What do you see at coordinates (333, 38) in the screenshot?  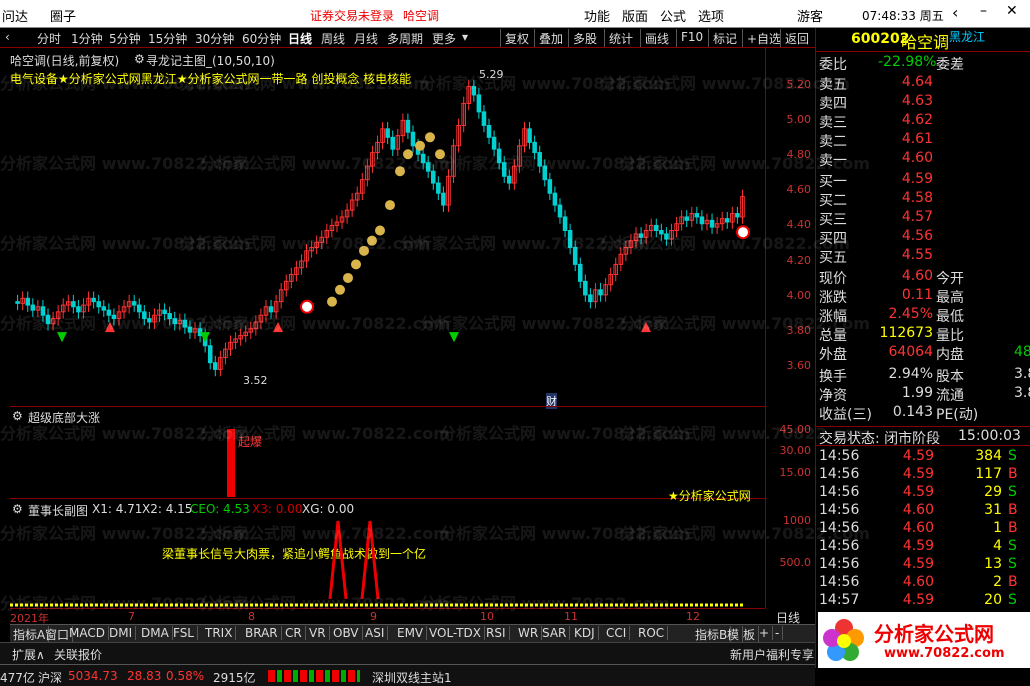 I see `period-tab-weekly: 周线` at bounding box center [333, 38].